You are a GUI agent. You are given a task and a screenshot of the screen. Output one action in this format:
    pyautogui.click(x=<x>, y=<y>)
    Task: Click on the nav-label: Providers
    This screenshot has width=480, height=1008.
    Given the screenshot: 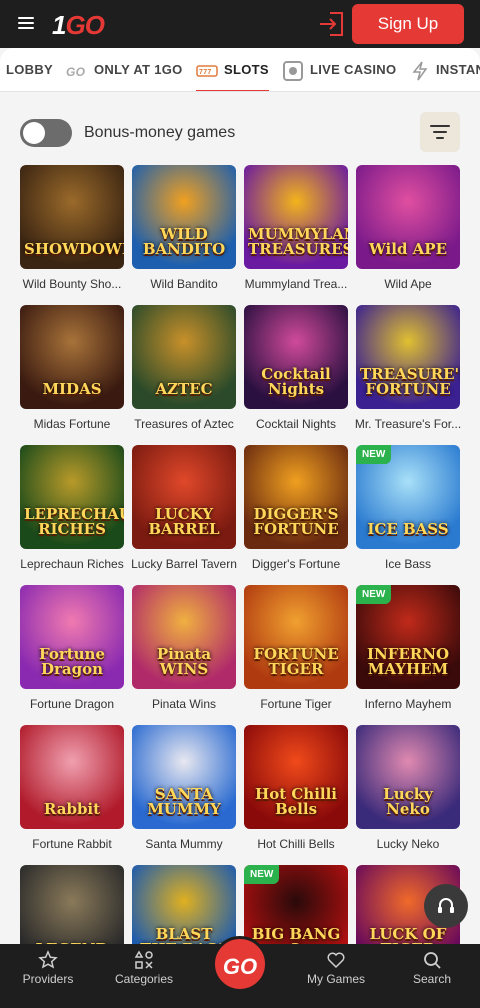 What is the action you would take?
    pyautogui.click(x=48, y=979)
    